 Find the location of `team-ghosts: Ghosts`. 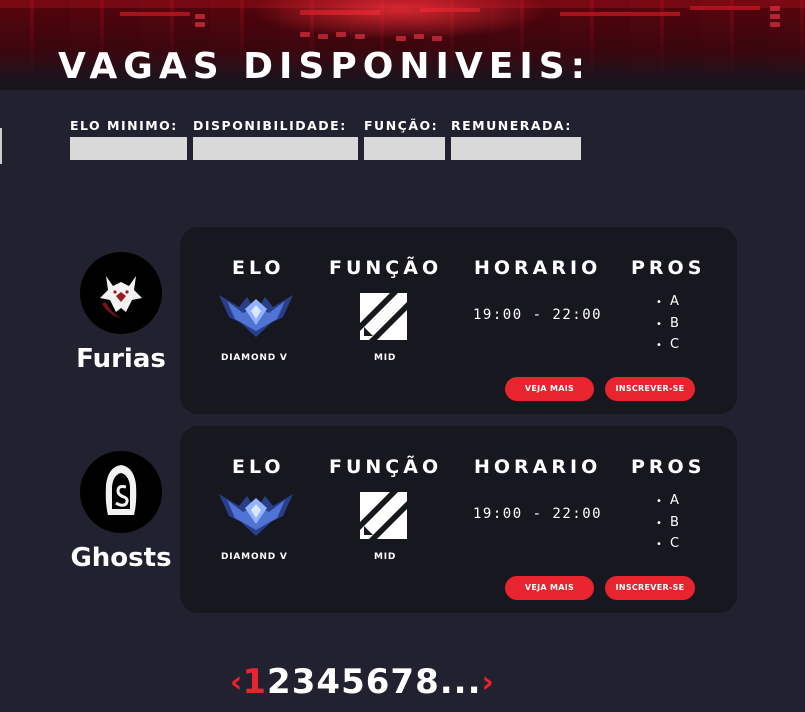

team-ghosts: Ghosts is located at coordinates (121, 512).